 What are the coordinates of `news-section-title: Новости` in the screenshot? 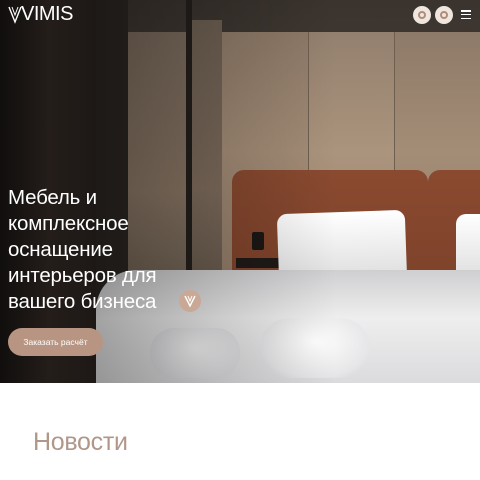 It's located at (80, 442).